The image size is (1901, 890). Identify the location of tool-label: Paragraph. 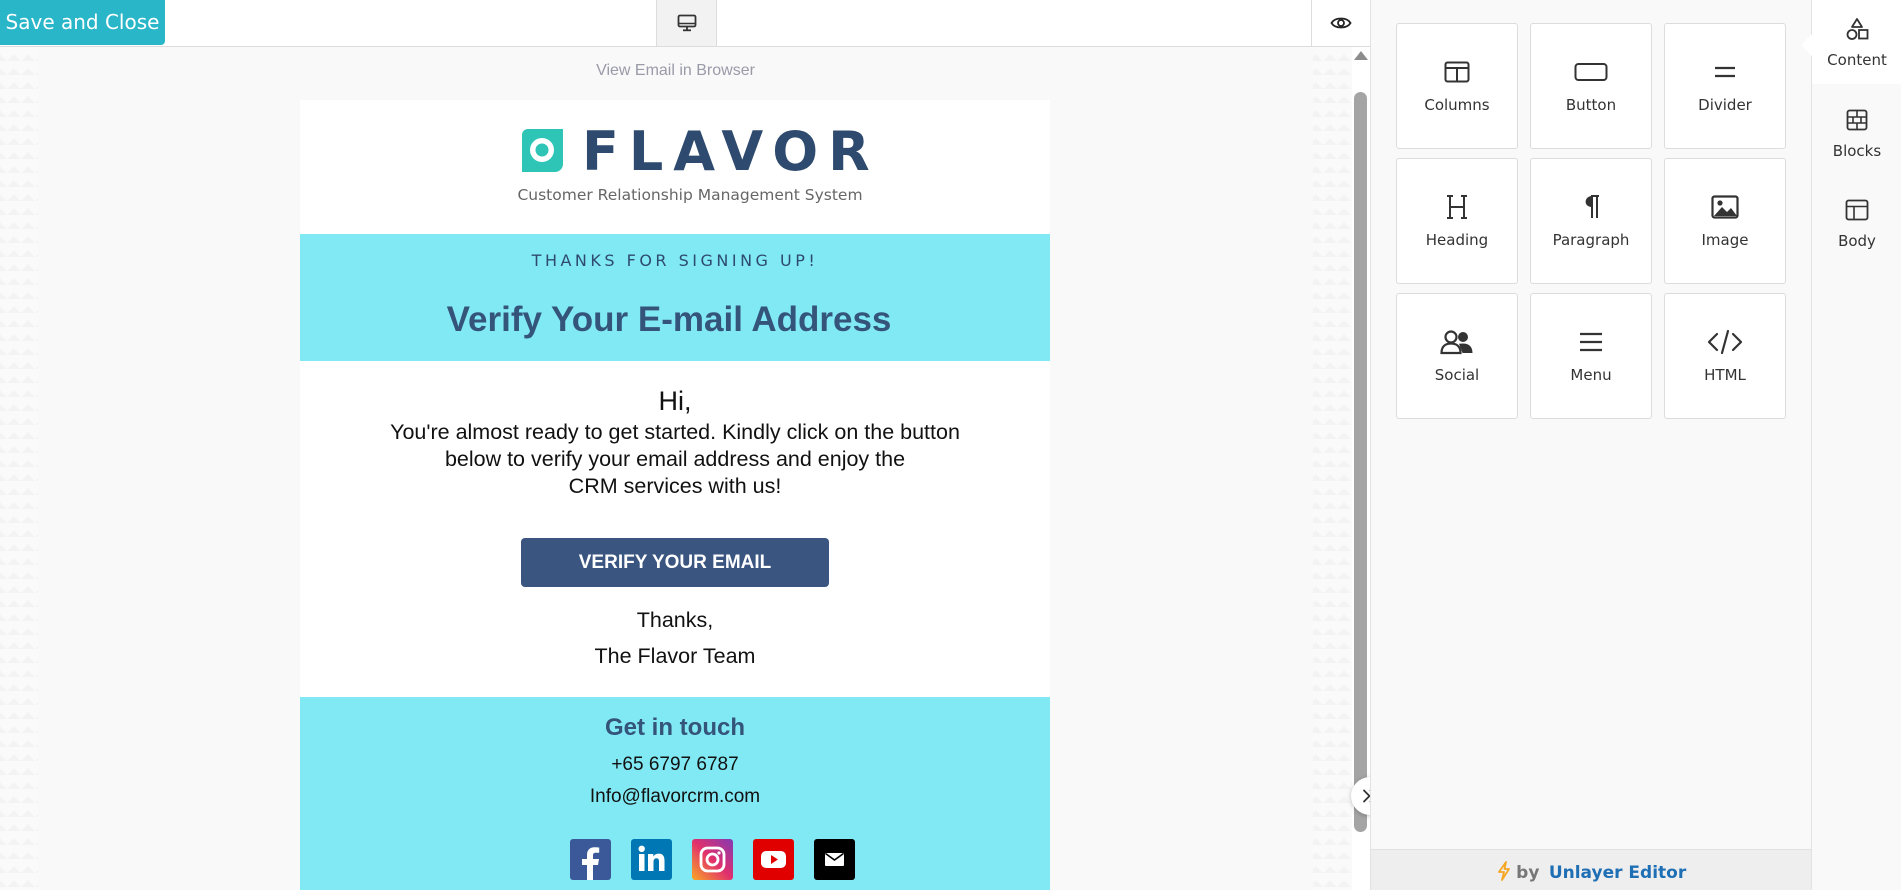
(1591, 240).